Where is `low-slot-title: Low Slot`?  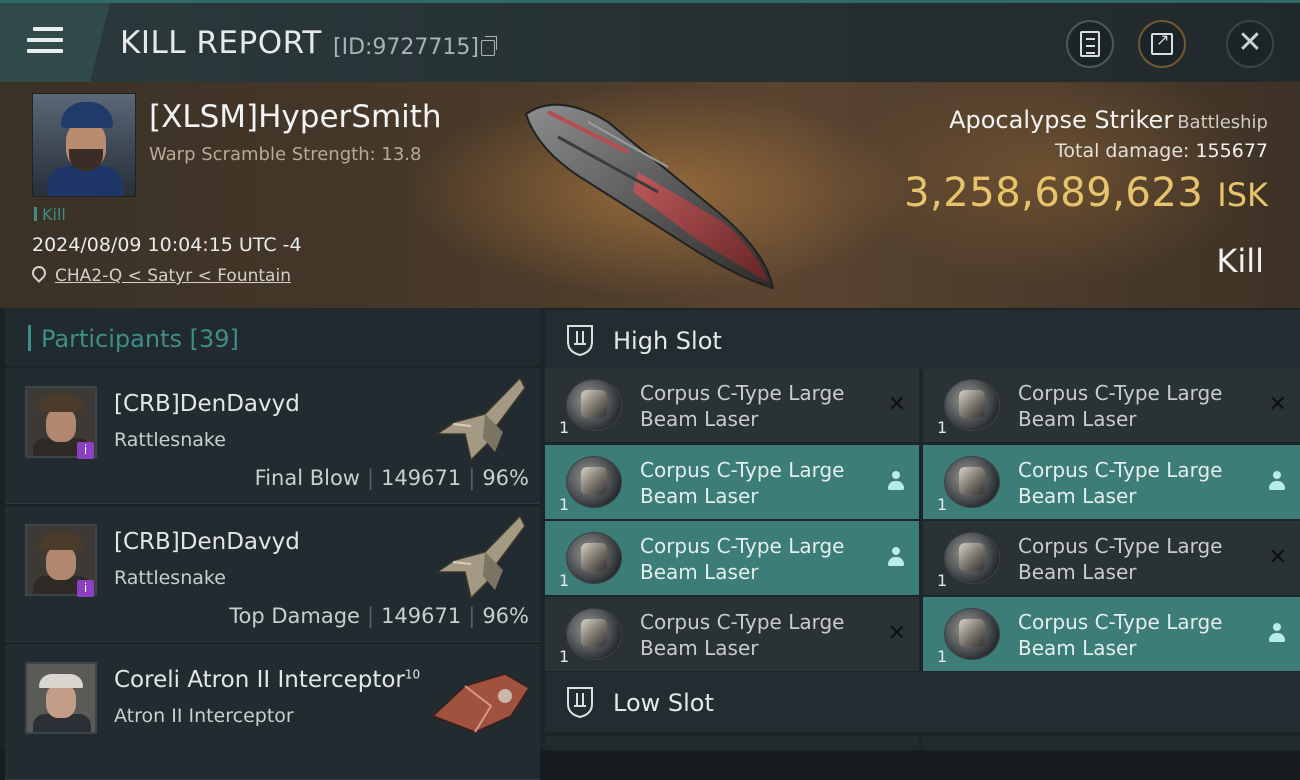 low-slot-title: Low Slot is located at coordinates (663, 703).